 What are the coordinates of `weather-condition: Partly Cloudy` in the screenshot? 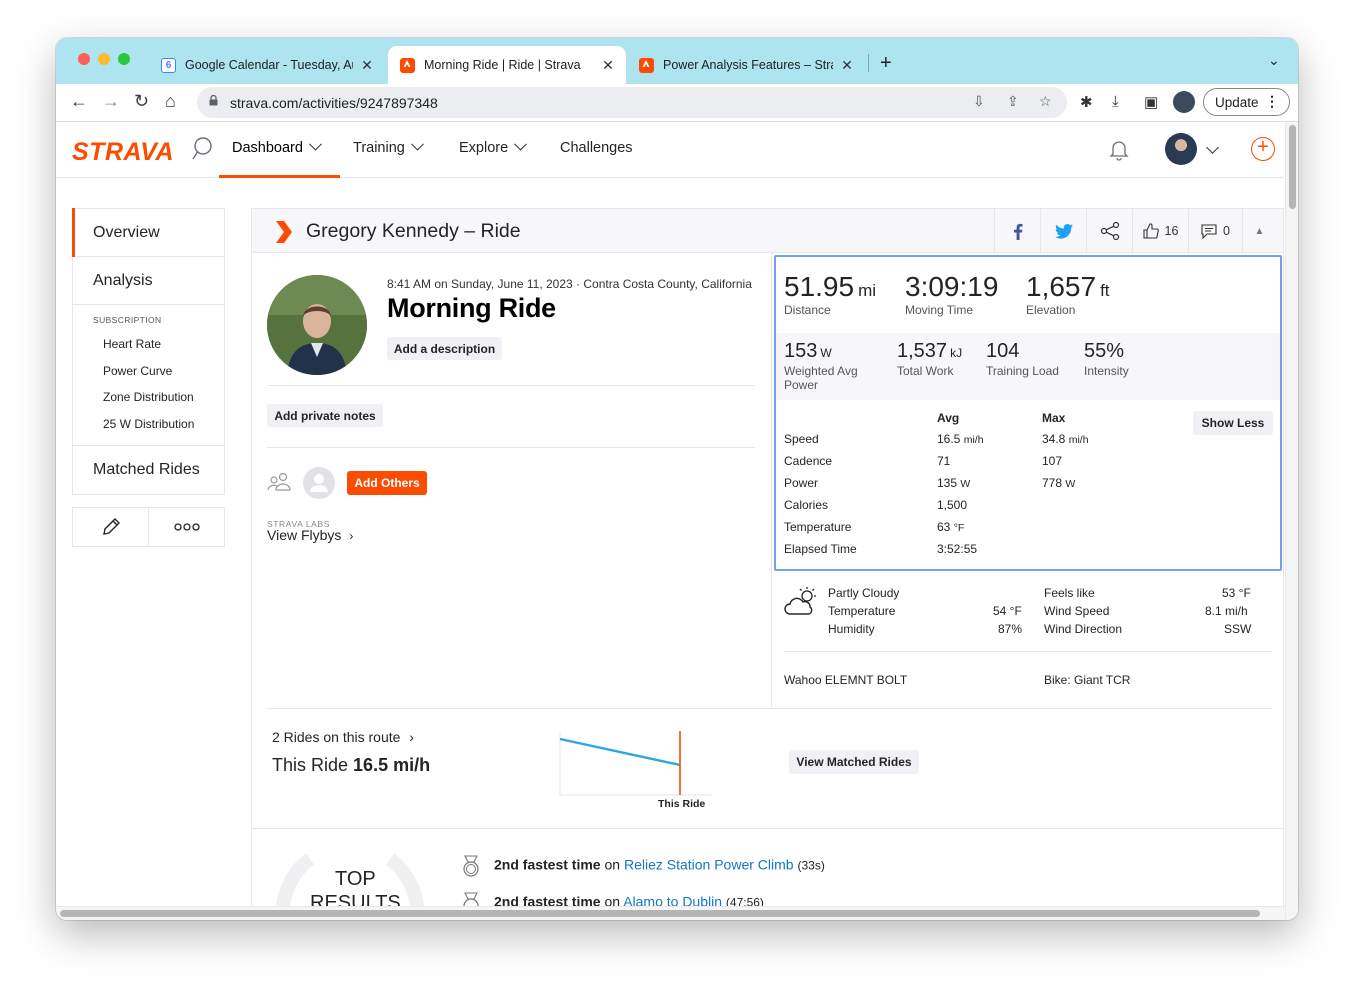 It's located at (864, 593).